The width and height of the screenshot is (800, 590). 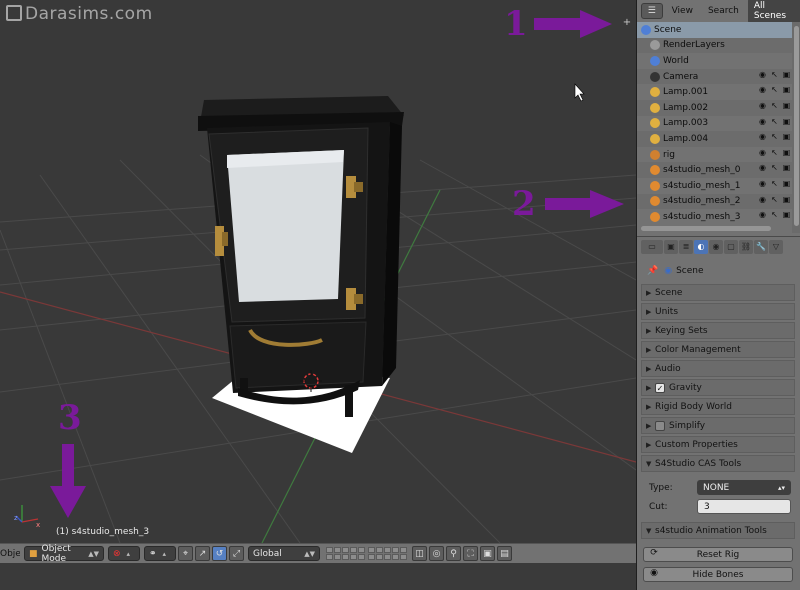 I want to click on tab-all-scenes: All Scenes, so click(x=773, y=12).